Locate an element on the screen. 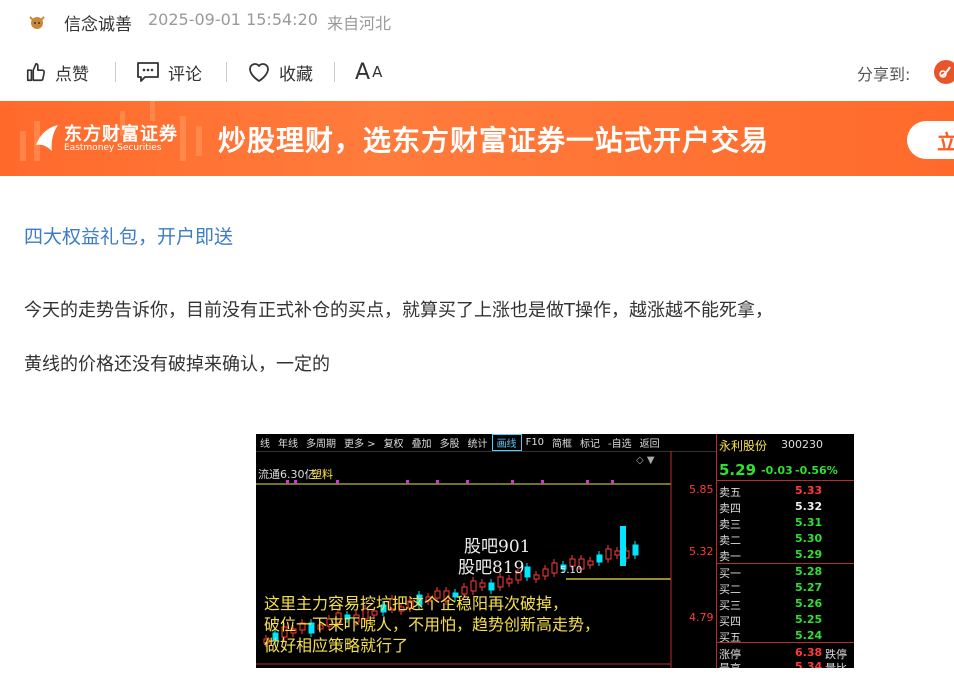 This screenshot has height=687, width=954. price-axis-tick: 4.79 is located at coordinates (701, 617).